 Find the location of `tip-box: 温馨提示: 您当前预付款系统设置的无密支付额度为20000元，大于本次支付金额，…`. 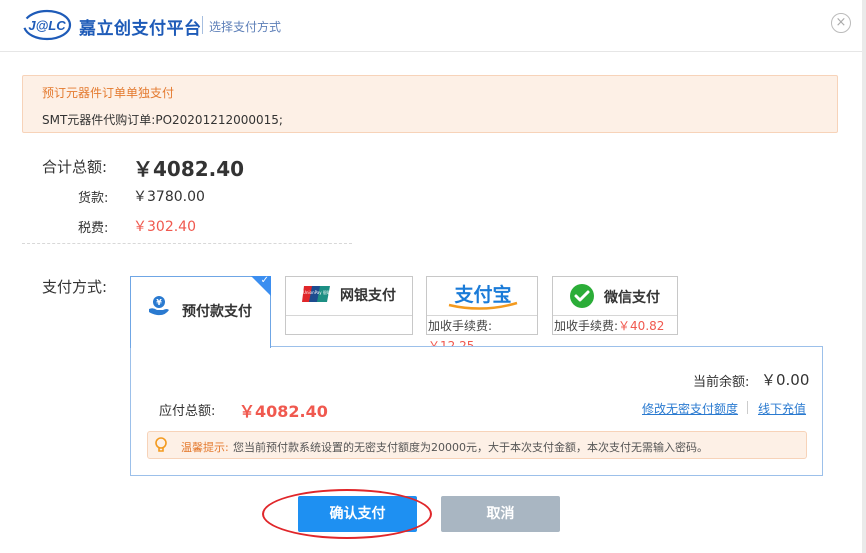

tip-box: 温馨提示: 您当前预付款系统设置的无密支付额度为20000元，大于本次支付金额，… is located at coordinates (477, 445).